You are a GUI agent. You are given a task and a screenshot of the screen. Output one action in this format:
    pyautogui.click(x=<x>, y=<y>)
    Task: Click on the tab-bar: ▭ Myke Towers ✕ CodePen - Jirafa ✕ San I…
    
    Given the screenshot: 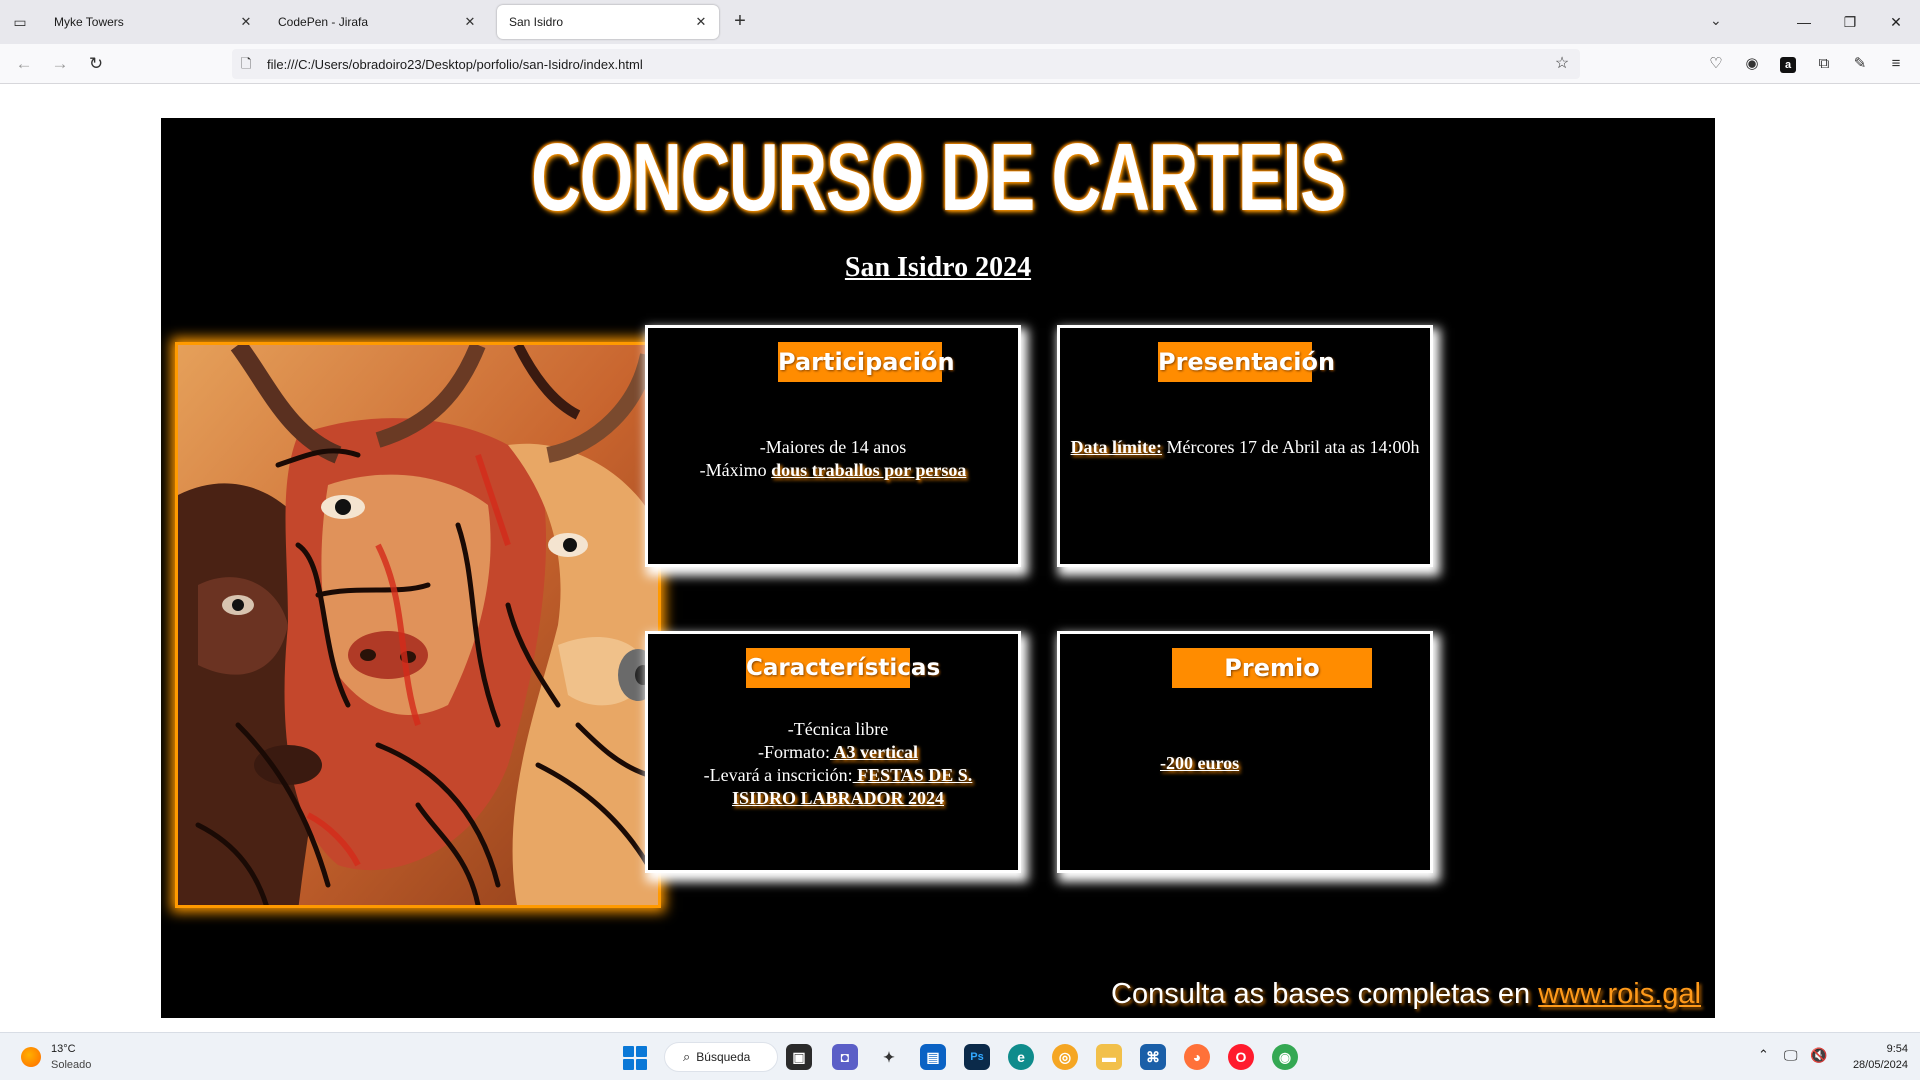 What is the action you would take?
    pyautogui.click(x=960, y=22)
    